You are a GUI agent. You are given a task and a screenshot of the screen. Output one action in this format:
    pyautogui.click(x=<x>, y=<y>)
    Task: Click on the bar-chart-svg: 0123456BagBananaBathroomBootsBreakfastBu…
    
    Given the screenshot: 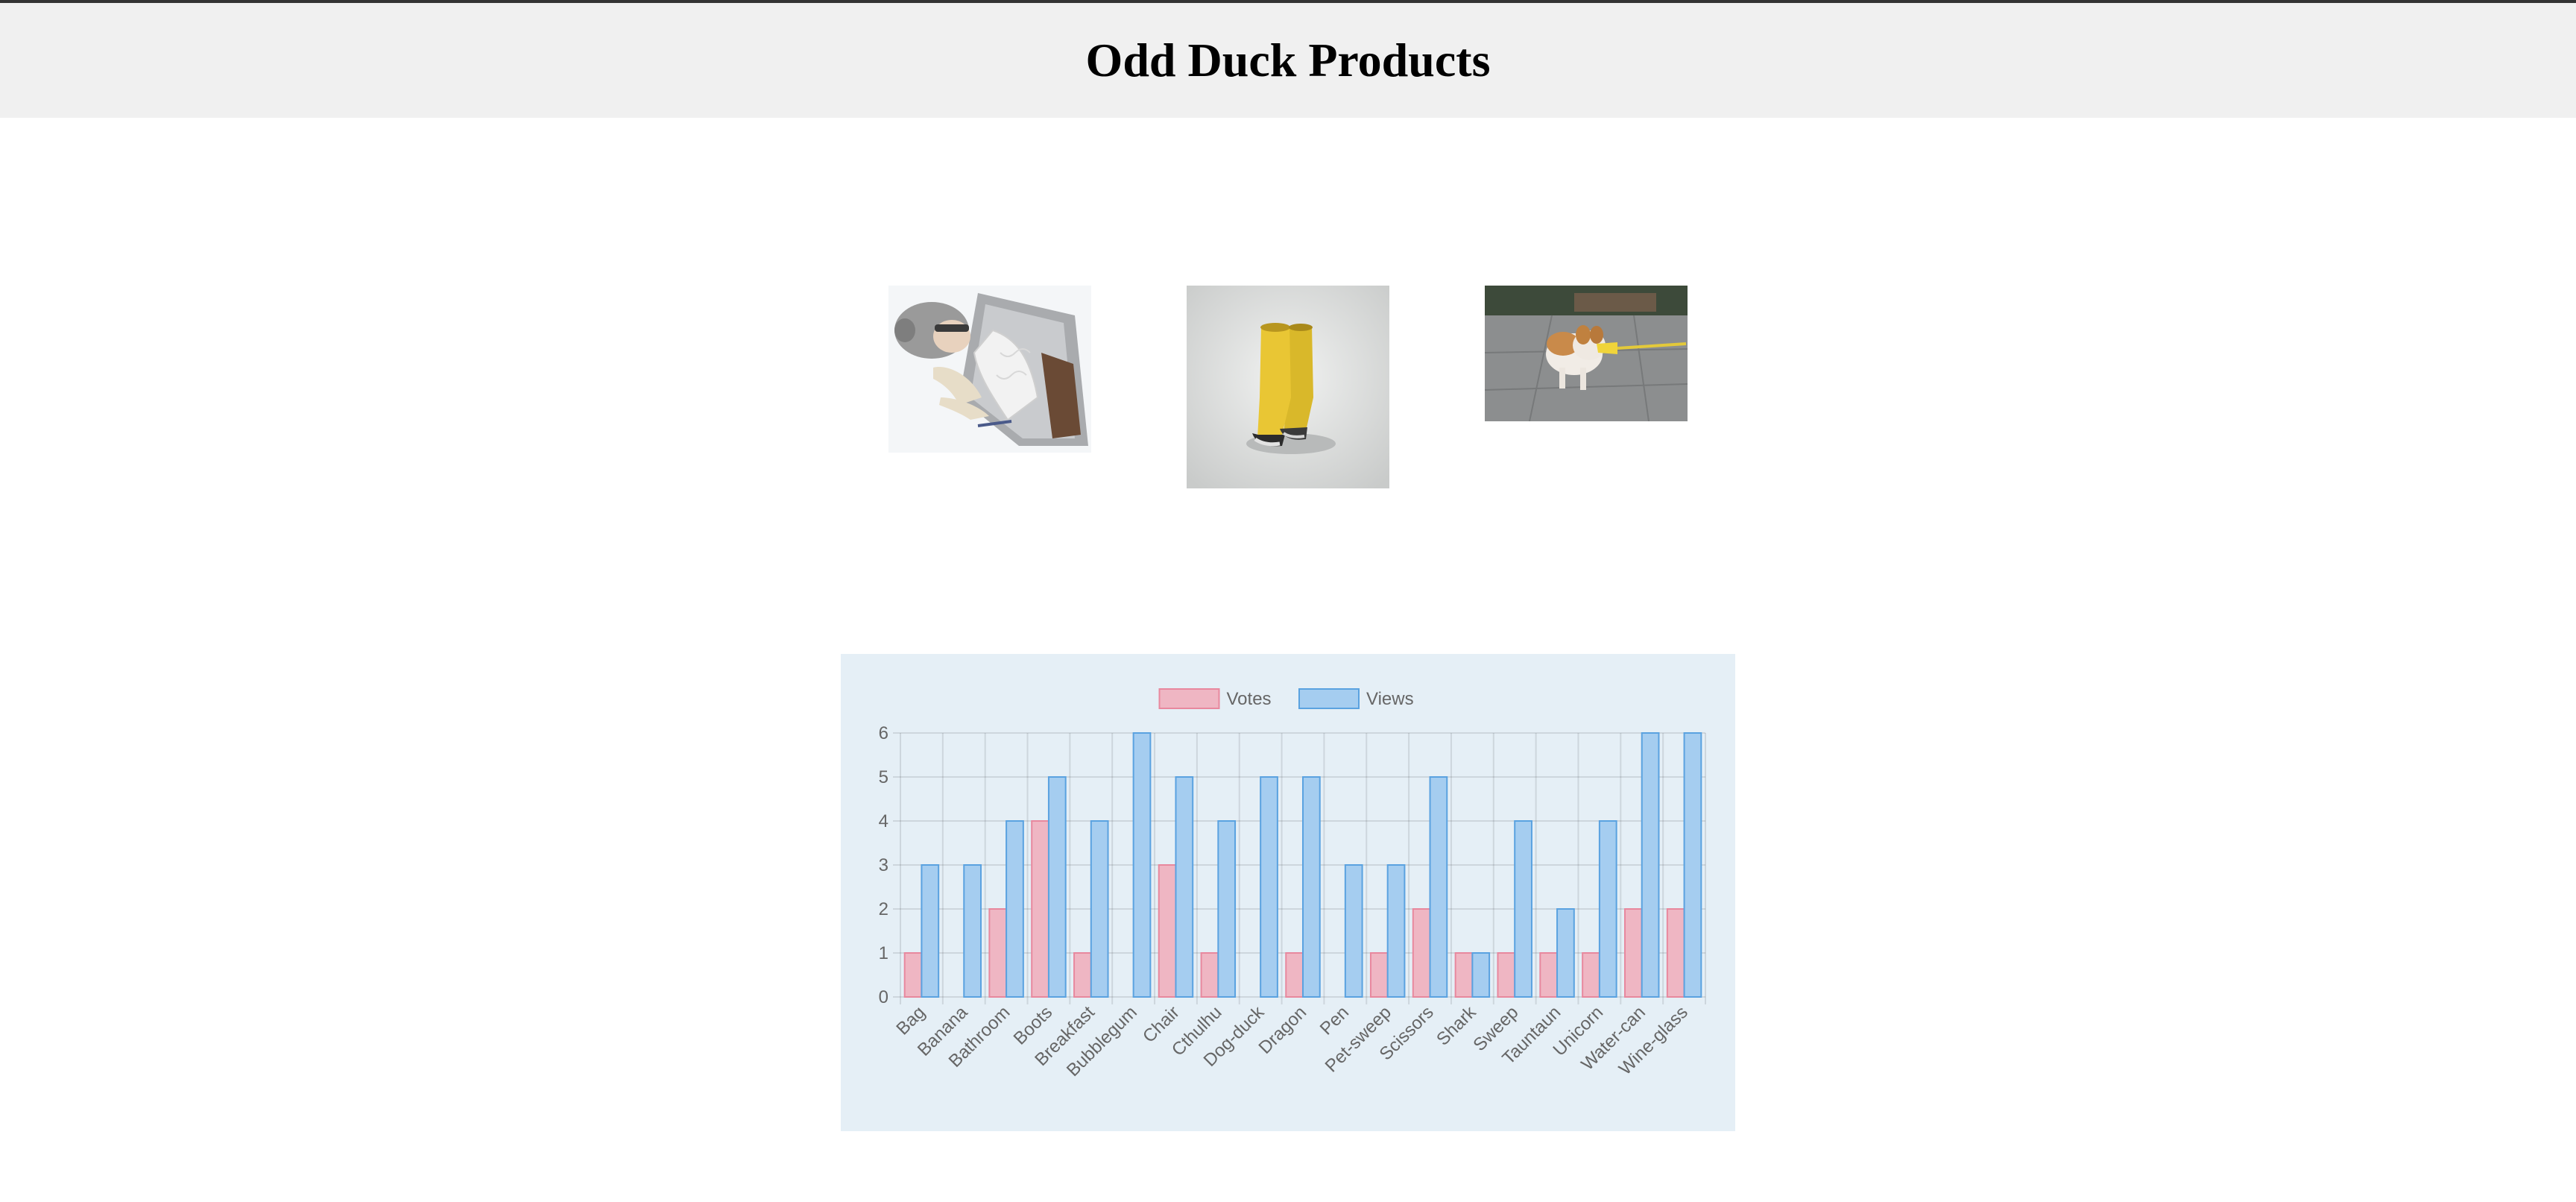 What is the action you would take?
    pyautogui.click(x=1288, y=892)
    